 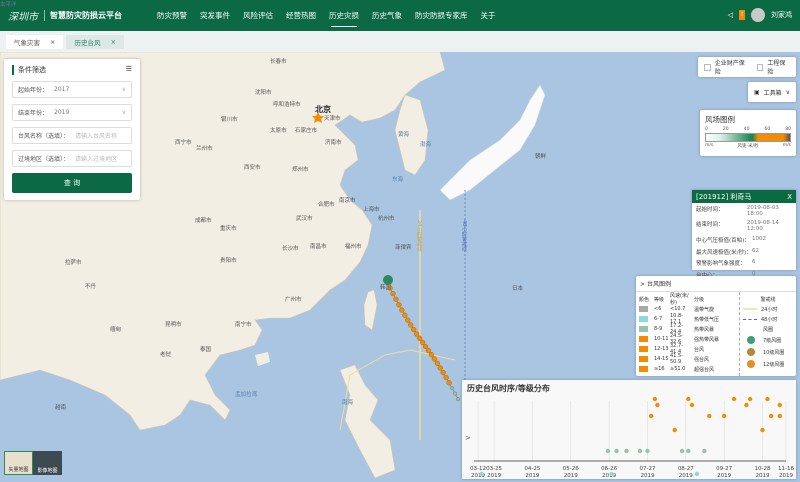 I want to click on basemap-vector: 矢量地图, so click(x=18, y=463).